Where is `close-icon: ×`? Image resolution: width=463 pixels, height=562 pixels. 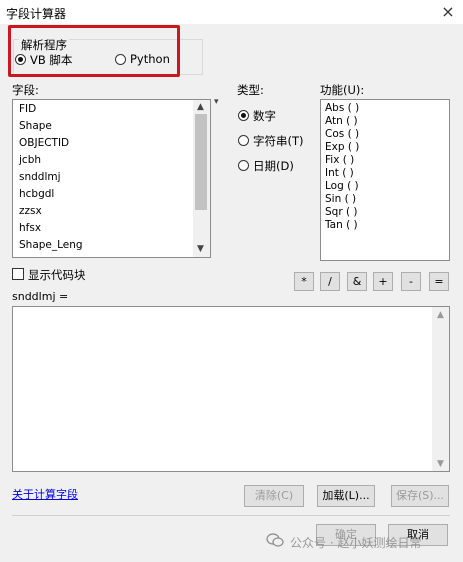 close-icon: × is located at coordinates (448, 12).